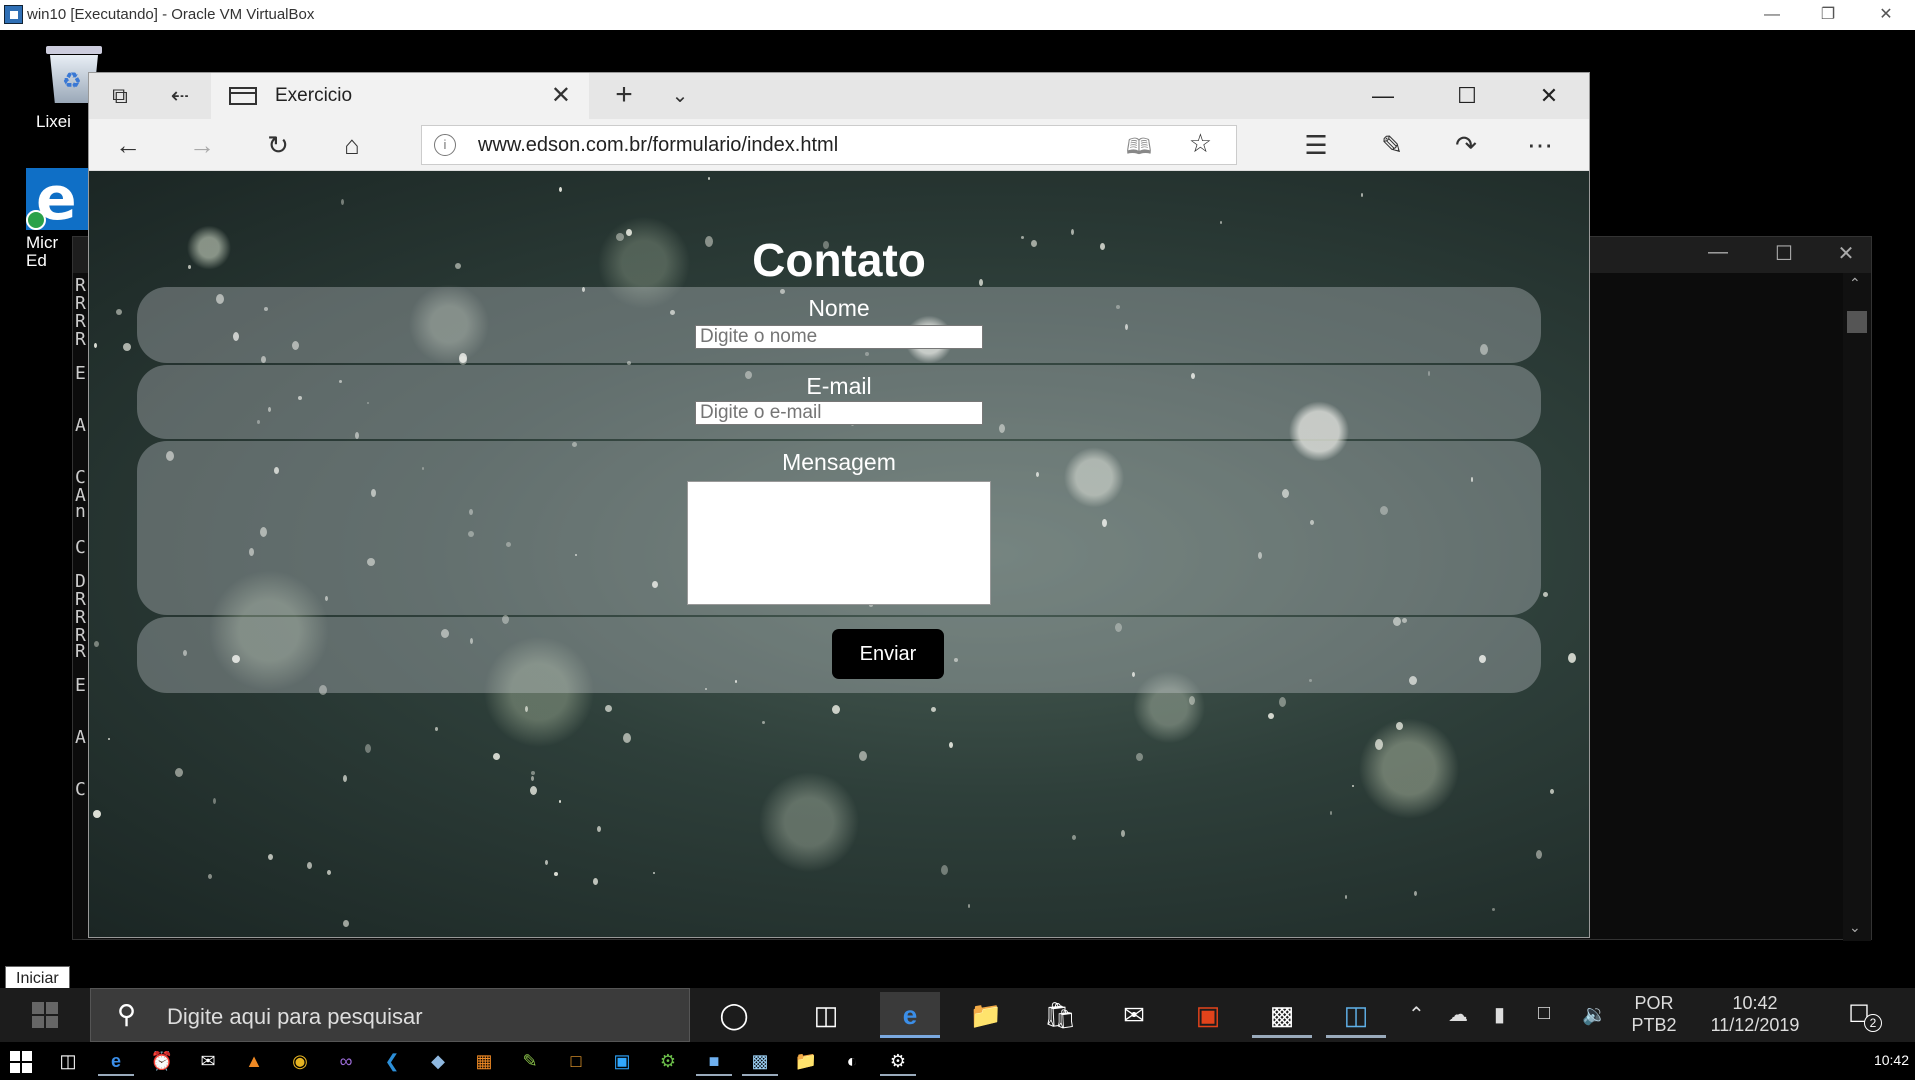 This screenshot has height=1080, width=1915. I want to click on office-icon: ▣, so click(1208, 1015).